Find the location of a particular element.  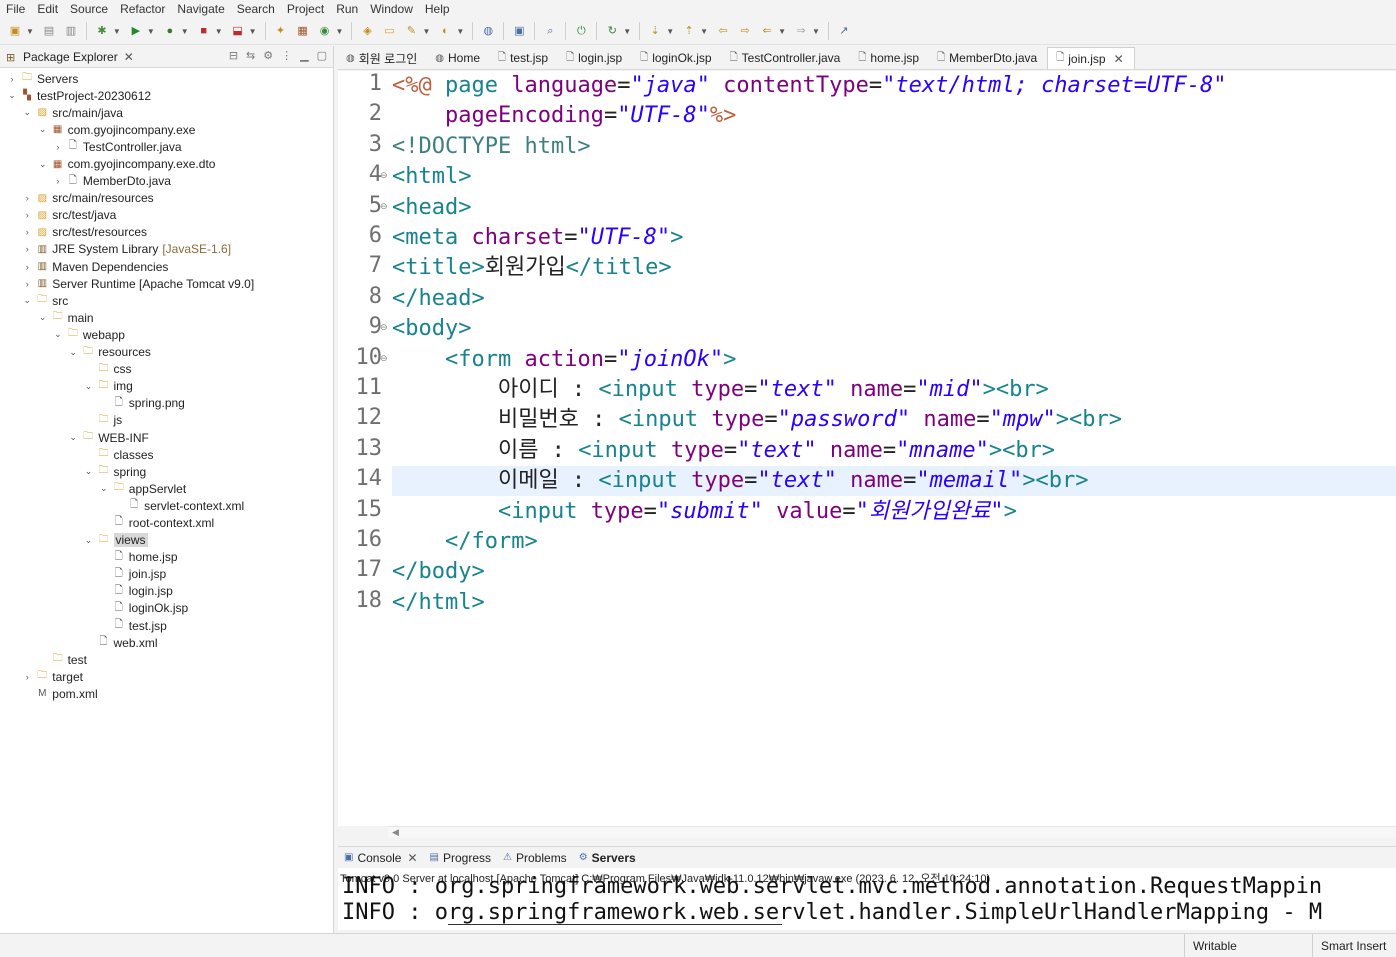

refresh-dropdown-icon: ▼ is located at coordinates (627, 31).